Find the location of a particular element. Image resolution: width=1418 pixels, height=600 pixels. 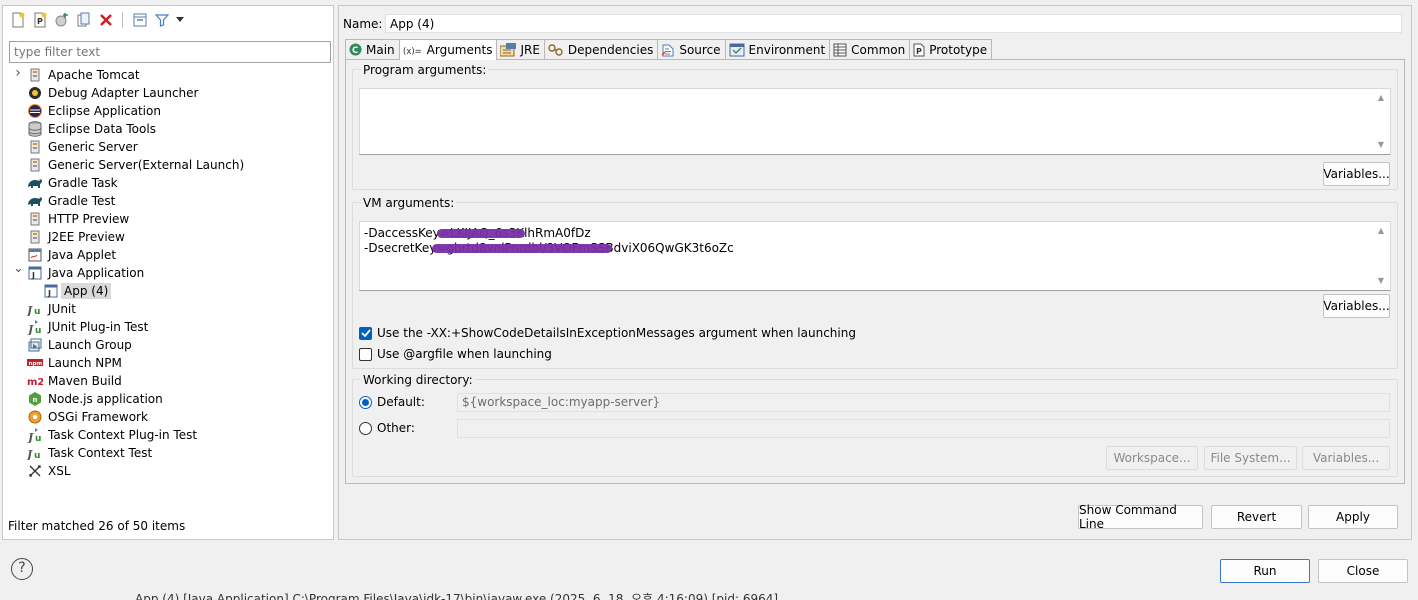

svg-text: C is located at coordinates (355, 51).